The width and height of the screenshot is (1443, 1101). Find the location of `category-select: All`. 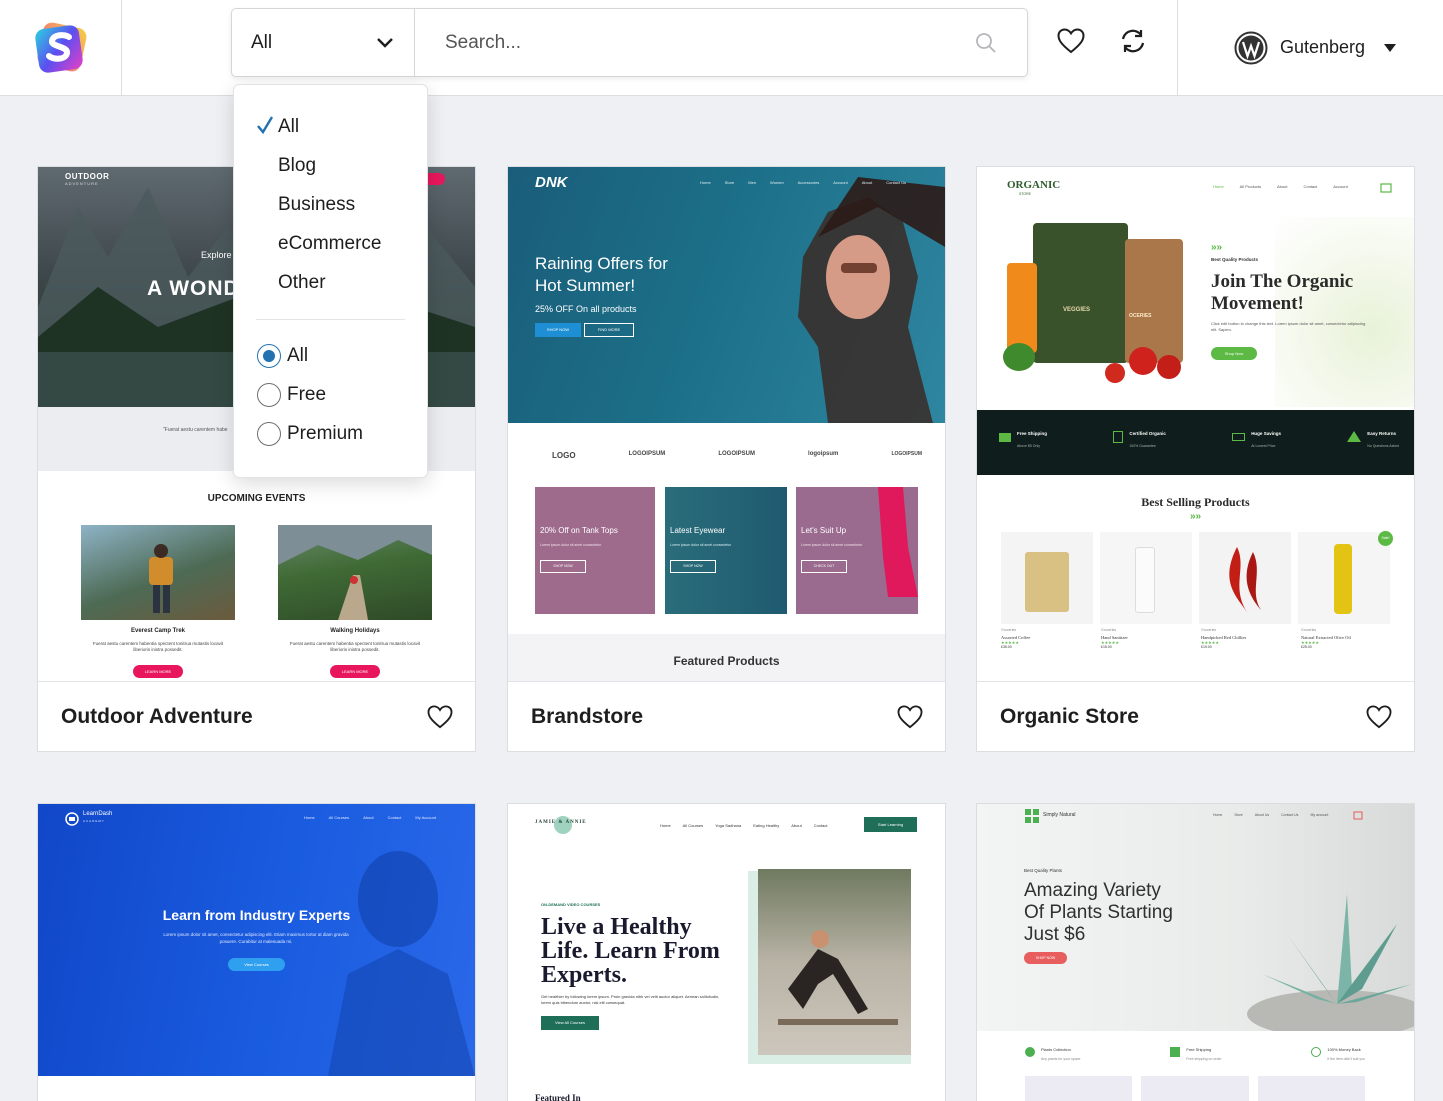

category-select: All is located at coordinates (323, 42).